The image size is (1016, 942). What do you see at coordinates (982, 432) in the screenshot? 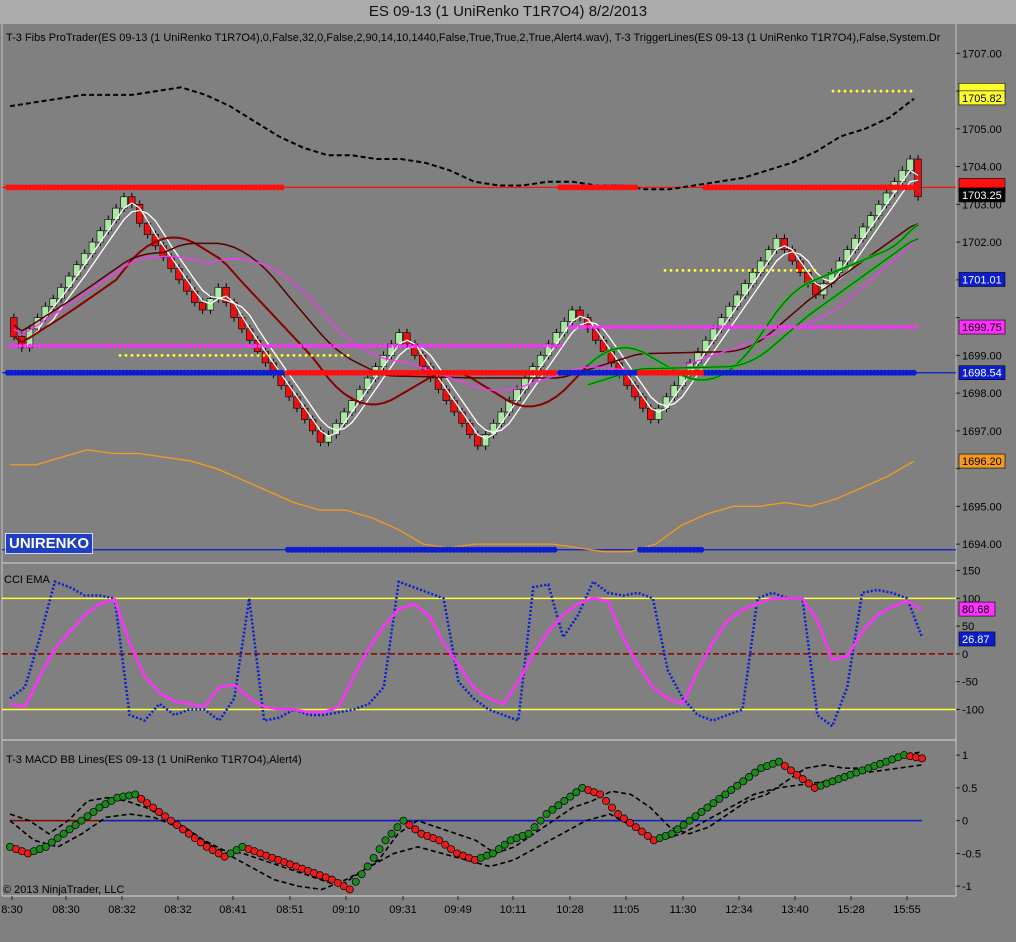
I see `y-tick-label: 1697.00` at bounding box center [982, 432].